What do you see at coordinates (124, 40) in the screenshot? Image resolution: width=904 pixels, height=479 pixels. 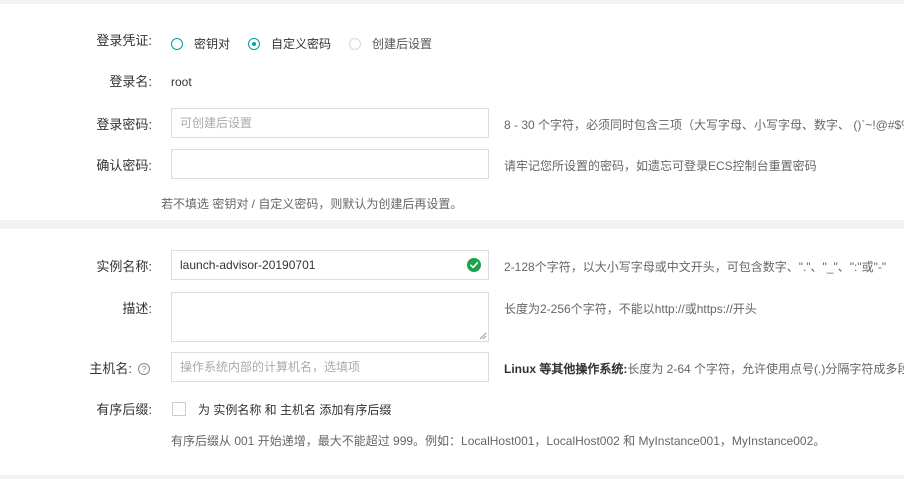 I see `credential-label: 登录凭证:` at bounding box center [124, 40].